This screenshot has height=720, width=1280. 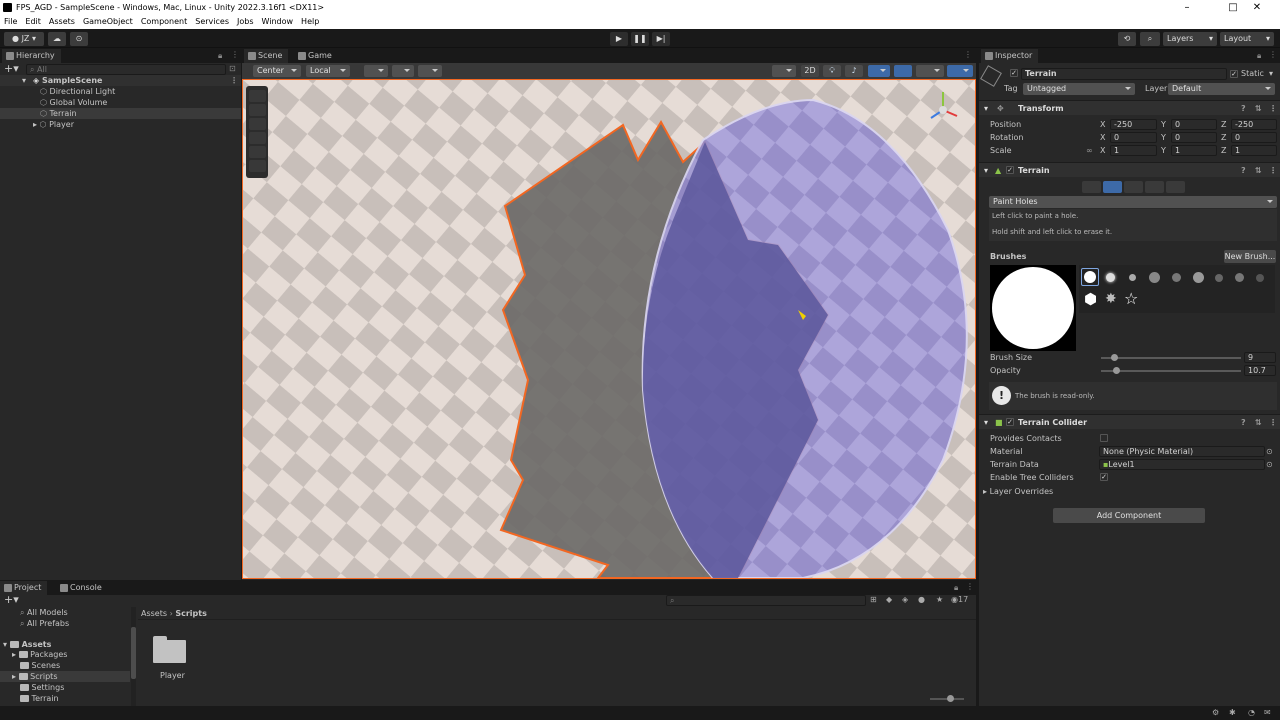 I want to click on scene-row: ◈ SampleScene ▾ ⋮, so click(x=120, y=80).